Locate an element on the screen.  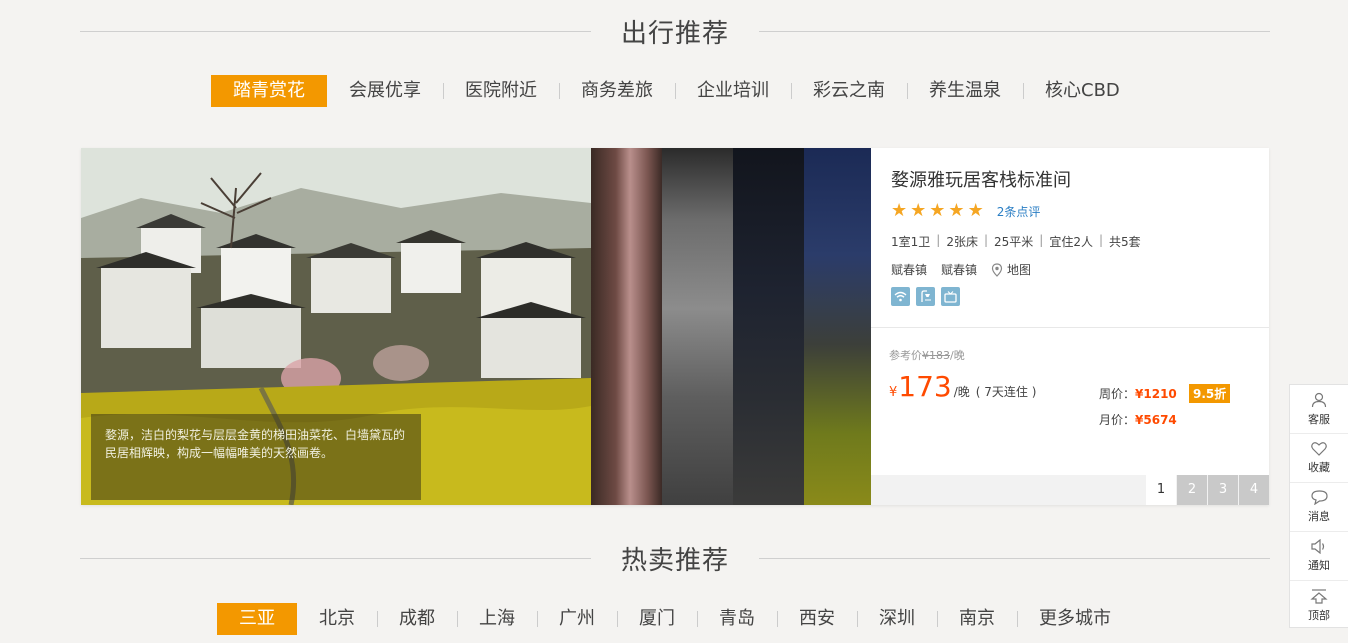
recommend-section-title: 出行推荐 is located at coordinates (675, 32).